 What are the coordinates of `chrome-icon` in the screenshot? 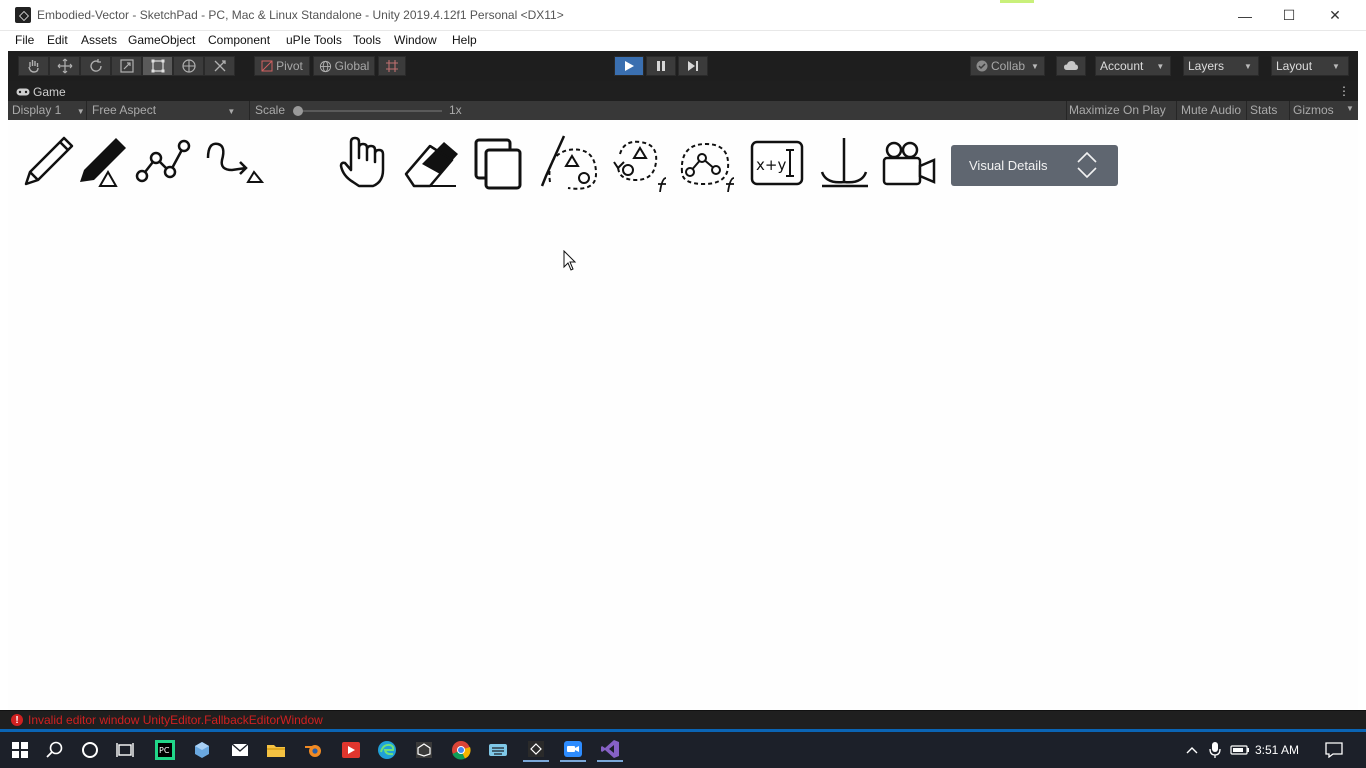 It's located at (461, 750).